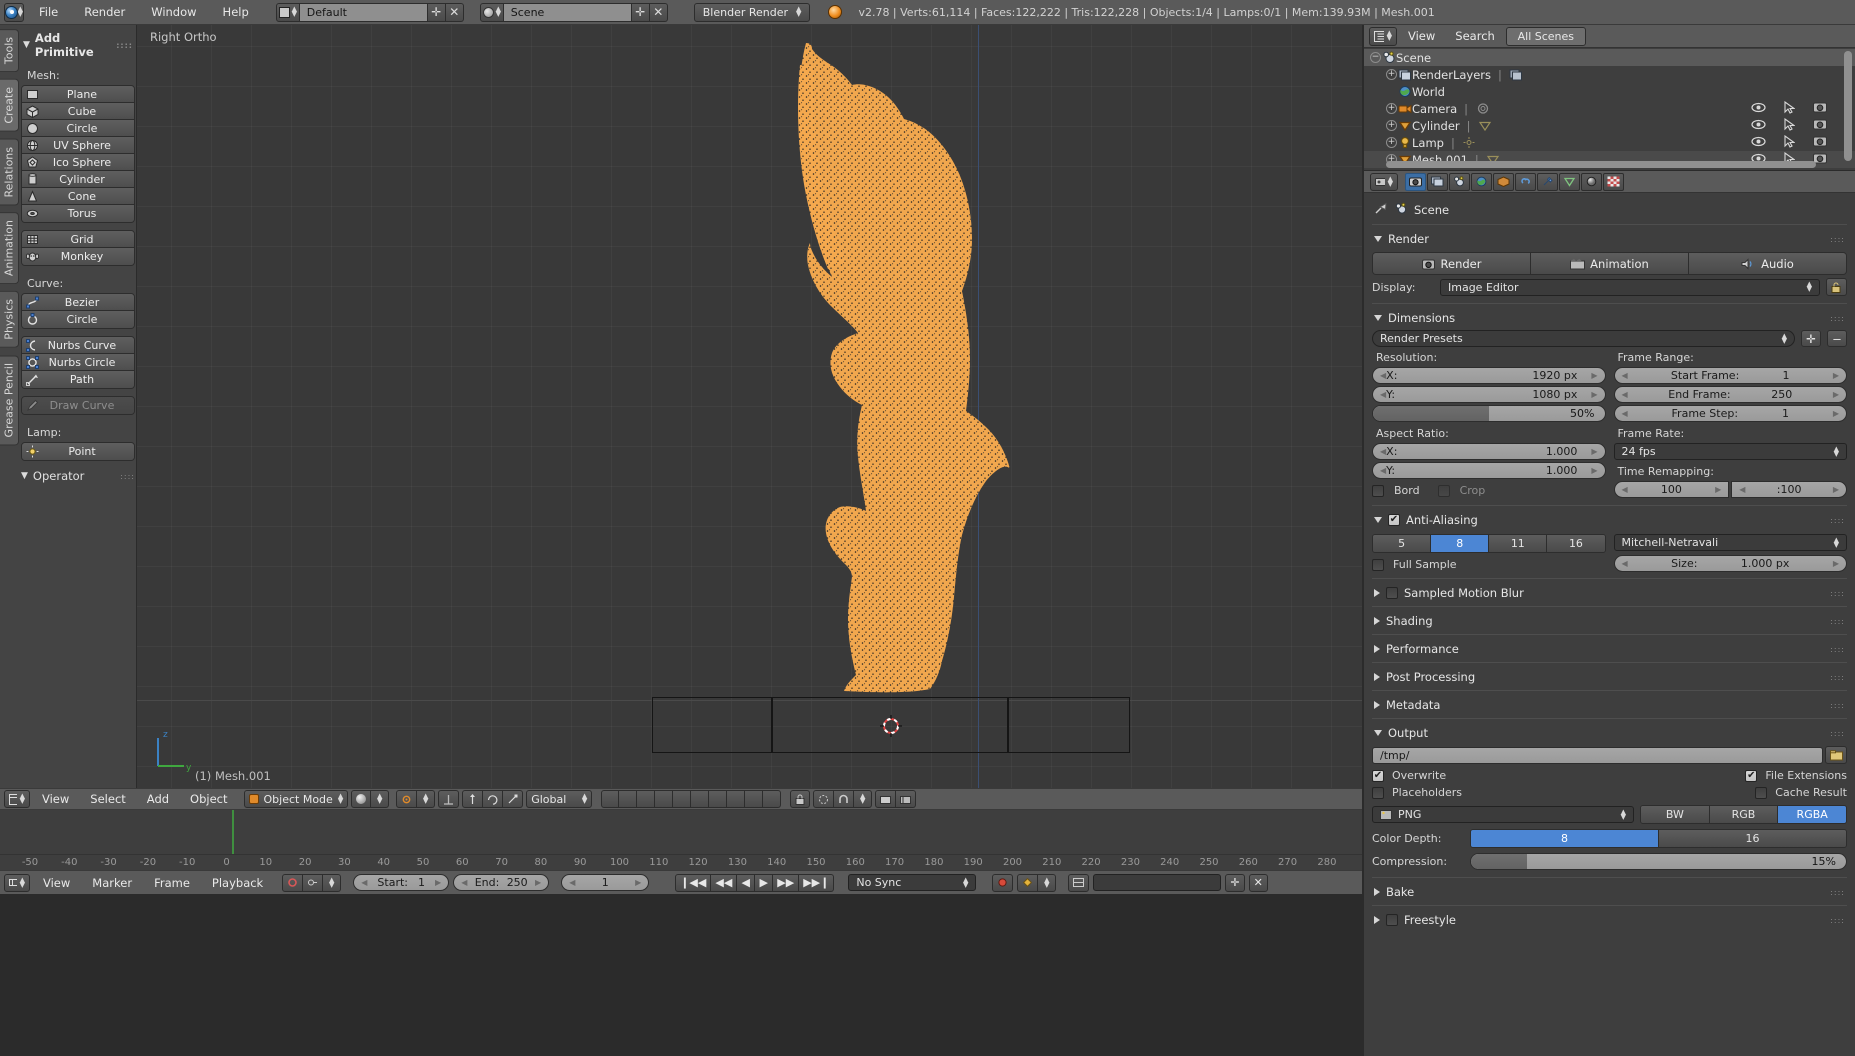  Describe the element at coordinates (78, 179) in the screenshot. I see `add-cylinder-button: Cylinder` at that location.